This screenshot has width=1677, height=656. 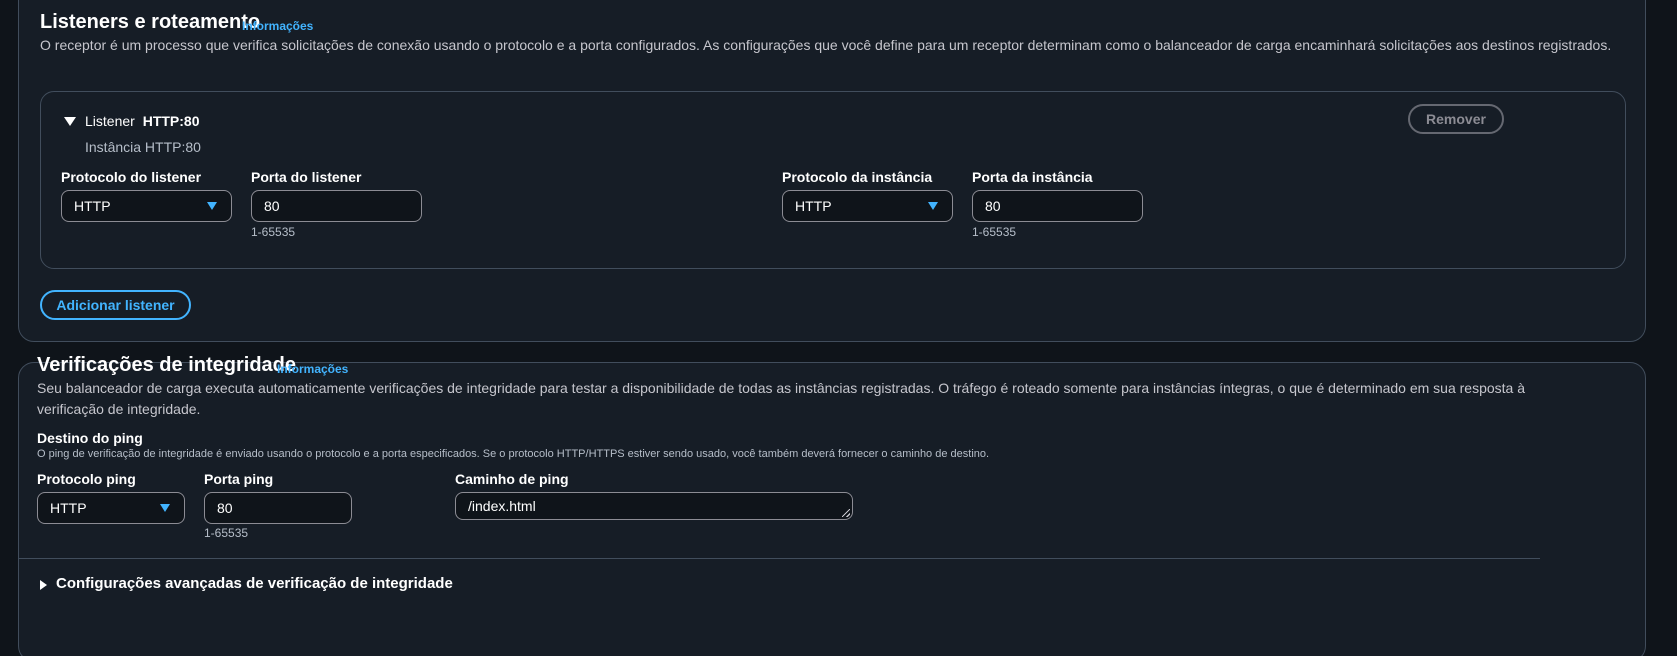 What do you see at coordinates (239, 479) in the screenshot?
I see `ping-port-label: Porta ping` at bounding box center [239, 479].